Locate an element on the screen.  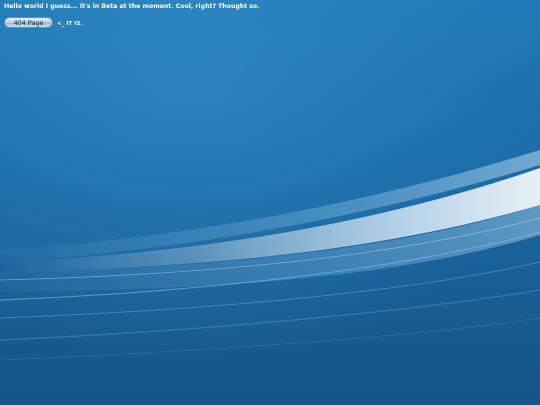
404-page-button-label: 404 Page is located at coordinates (28, 22).